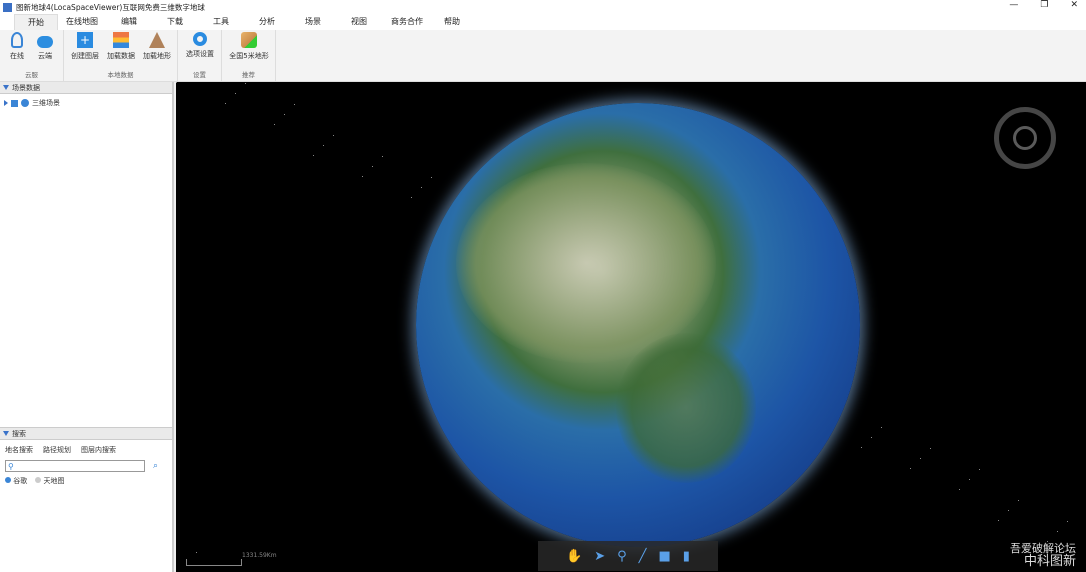 Image resolution: width=1086 pixels, height=572 pixels. I want to click on close-button: ✕, so click(1074, 5).